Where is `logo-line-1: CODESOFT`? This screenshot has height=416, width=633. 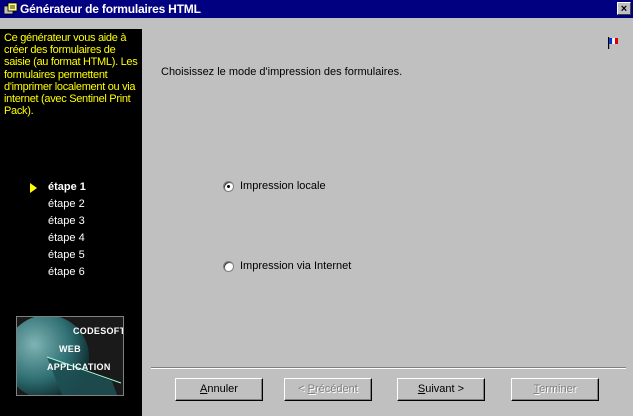 logo-line-1: CODESOFT is located at coordinates (98, 331).